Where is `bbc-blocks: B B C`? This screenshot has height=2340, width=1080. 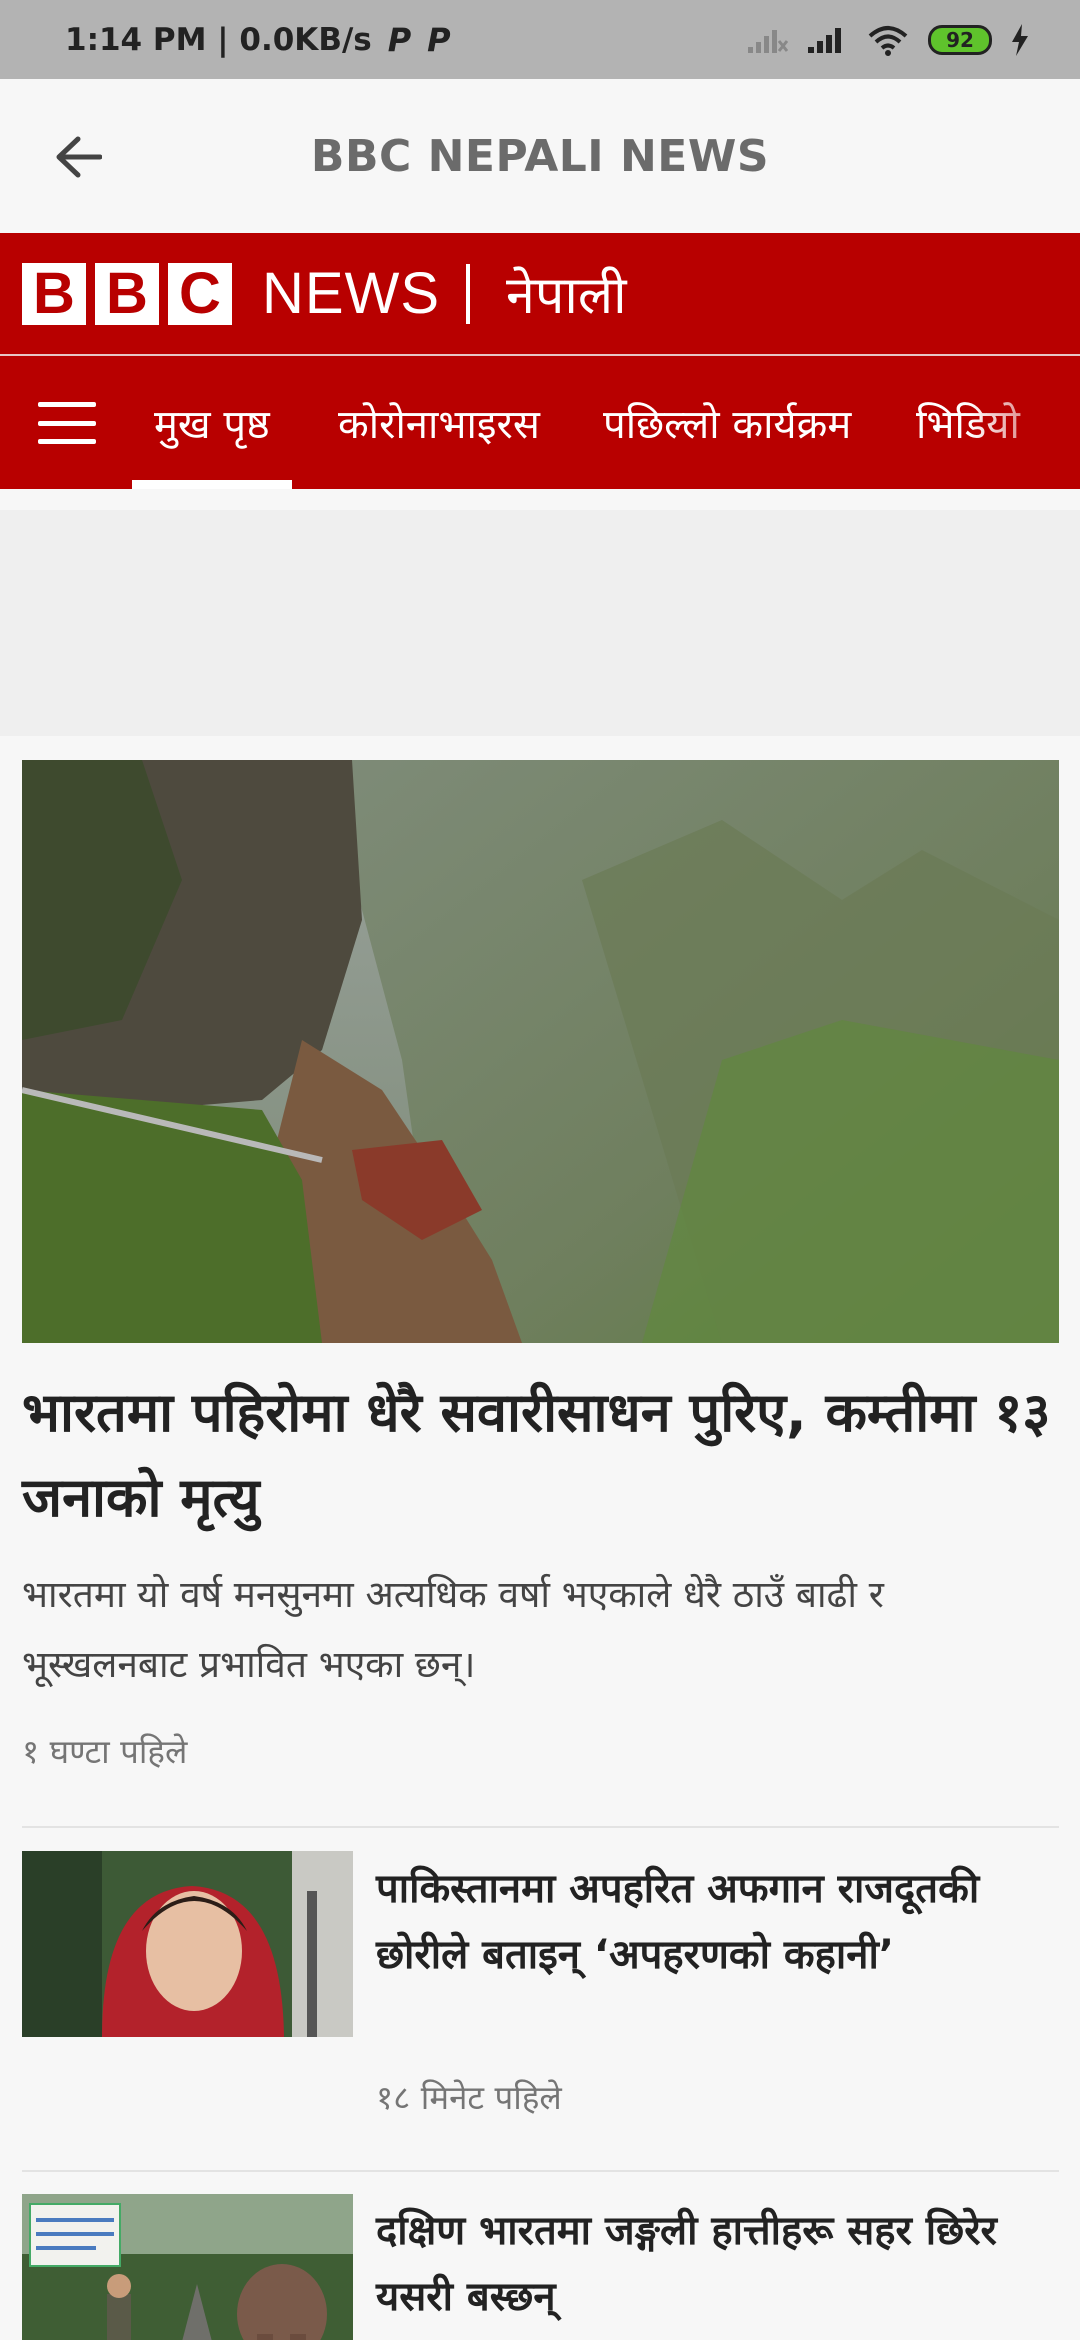
bbc-blocks: B B C is located at coordinates (127, 293).